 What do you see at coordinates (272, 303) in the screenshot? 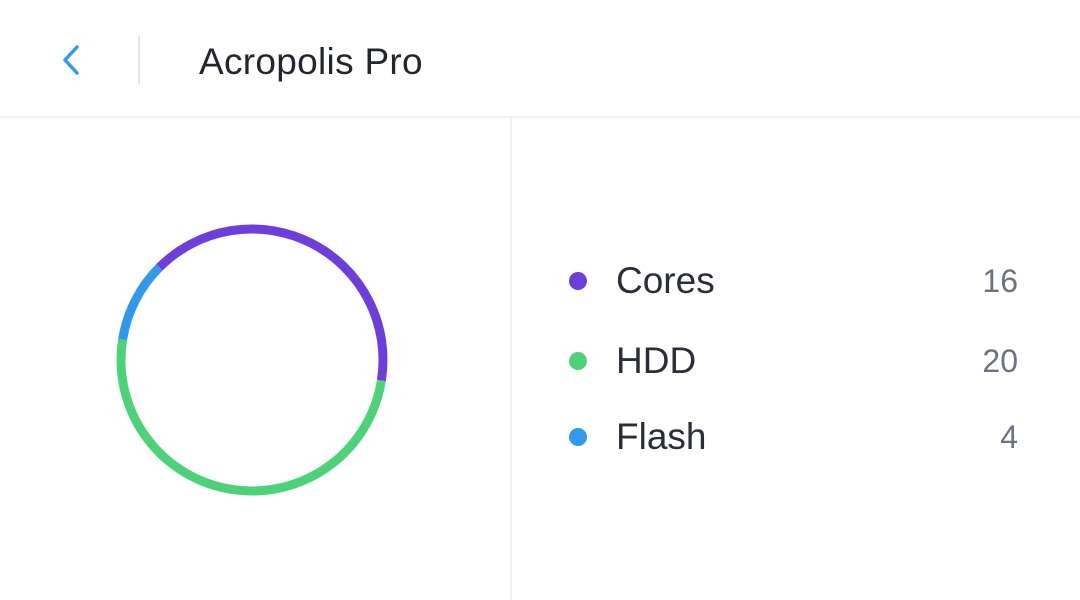
I see `donut-slice-cores` at bounding box center [272, 303].